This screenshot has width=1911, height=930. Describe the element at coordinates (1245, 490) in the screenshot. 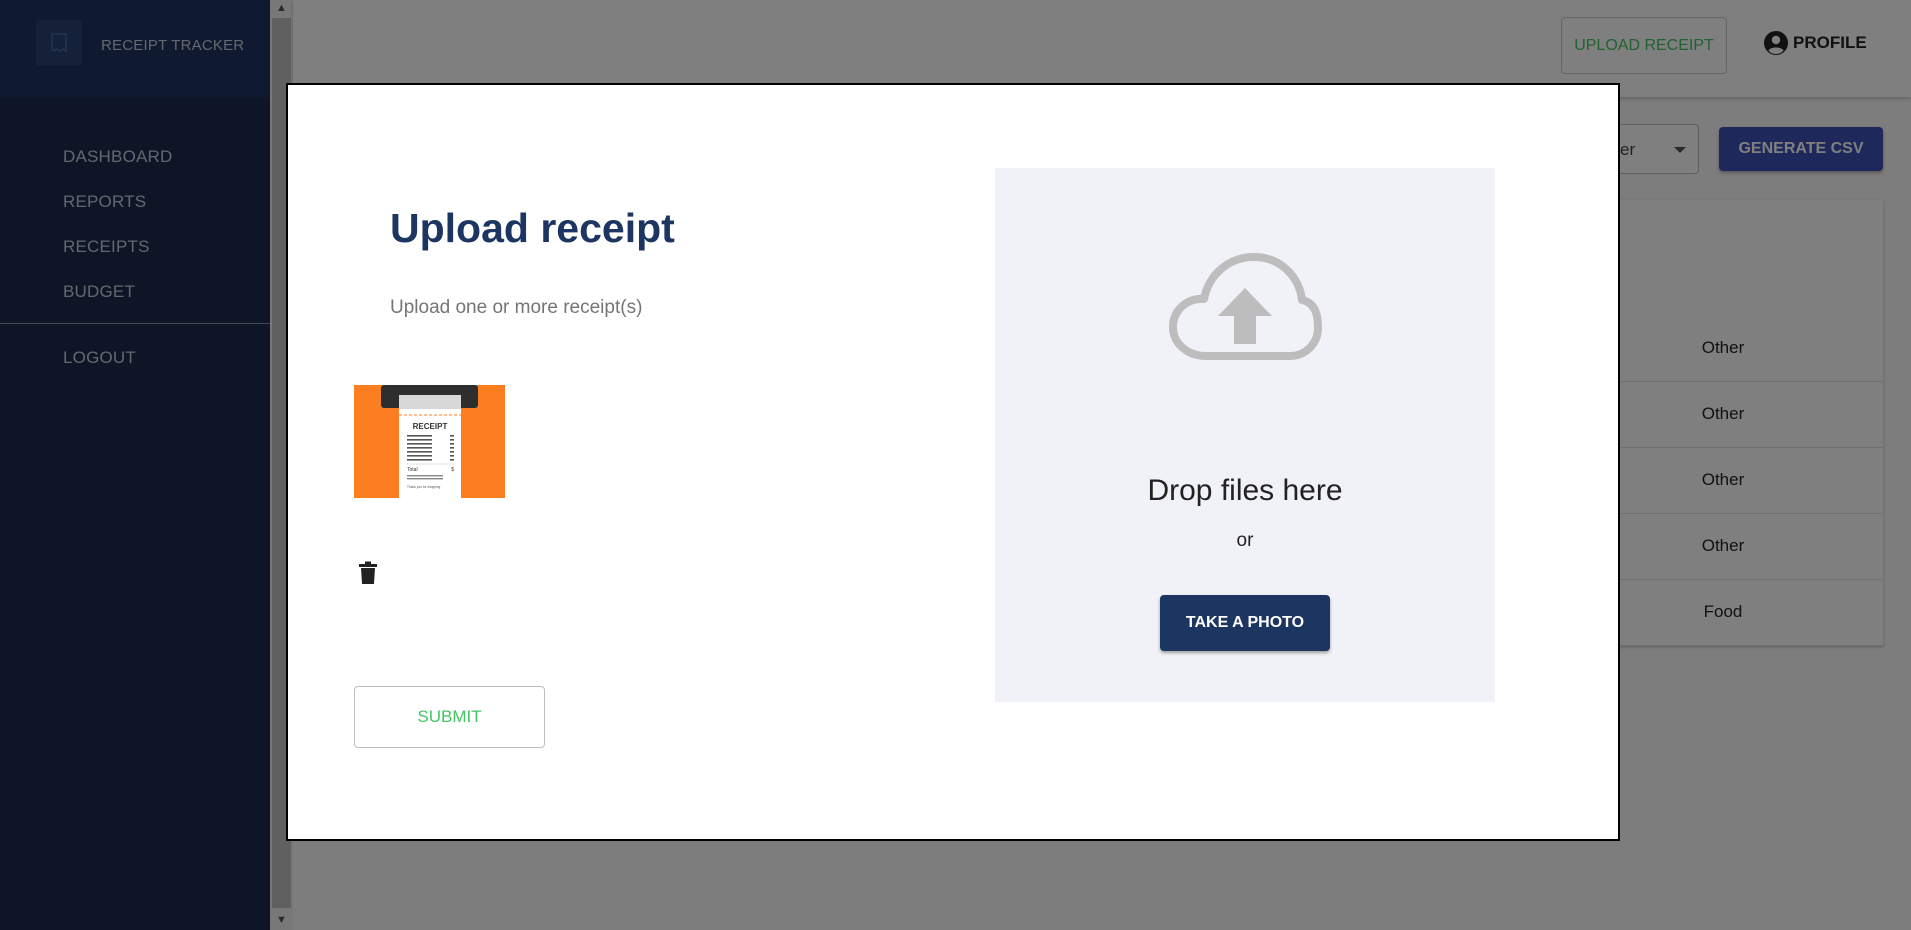

I see `drop-files-text: Drop files here` at that location.